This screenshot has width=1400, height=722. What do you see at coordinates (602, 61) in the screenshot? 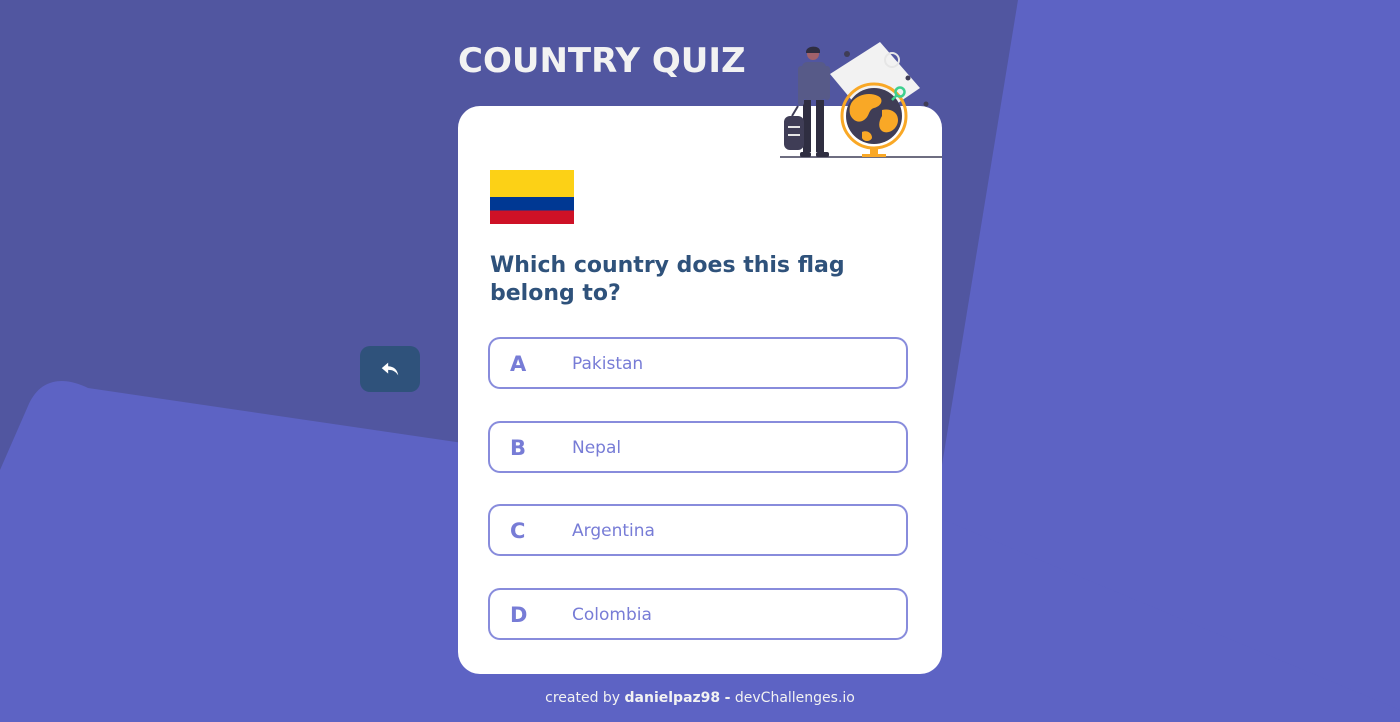
I see `page-title: COUNTRY QUIZ` at bounding box center [602, 61].